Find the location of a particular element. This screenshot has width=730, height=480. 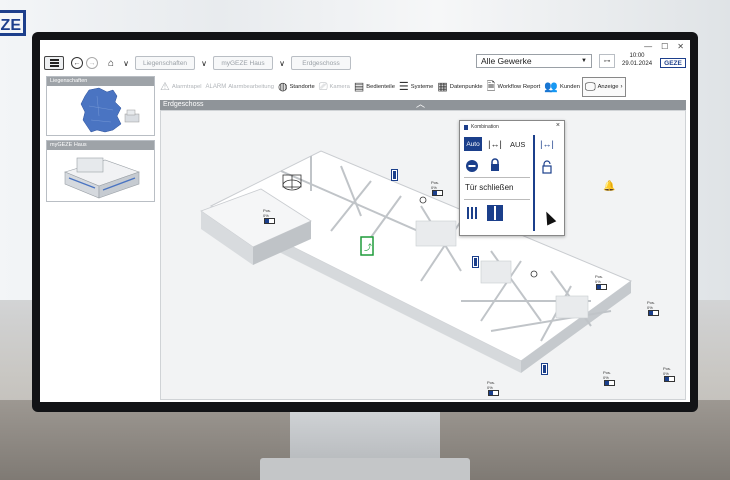

tab-standorte: ◍ Standorte is located at coordinates (296, 87).